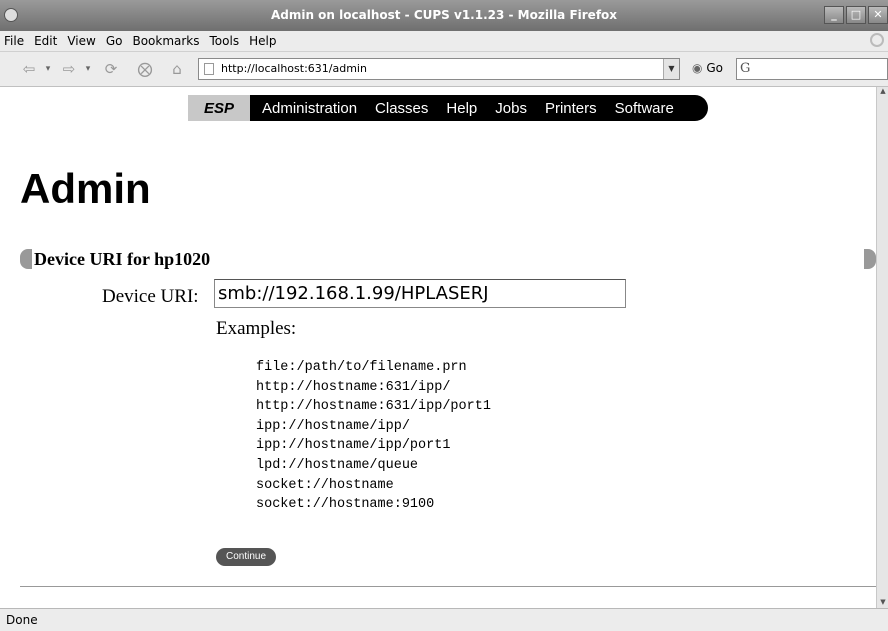 The width and height of the screenshot is (888, 631). I want to click on nav-link-software: Software, so click(644, 108).